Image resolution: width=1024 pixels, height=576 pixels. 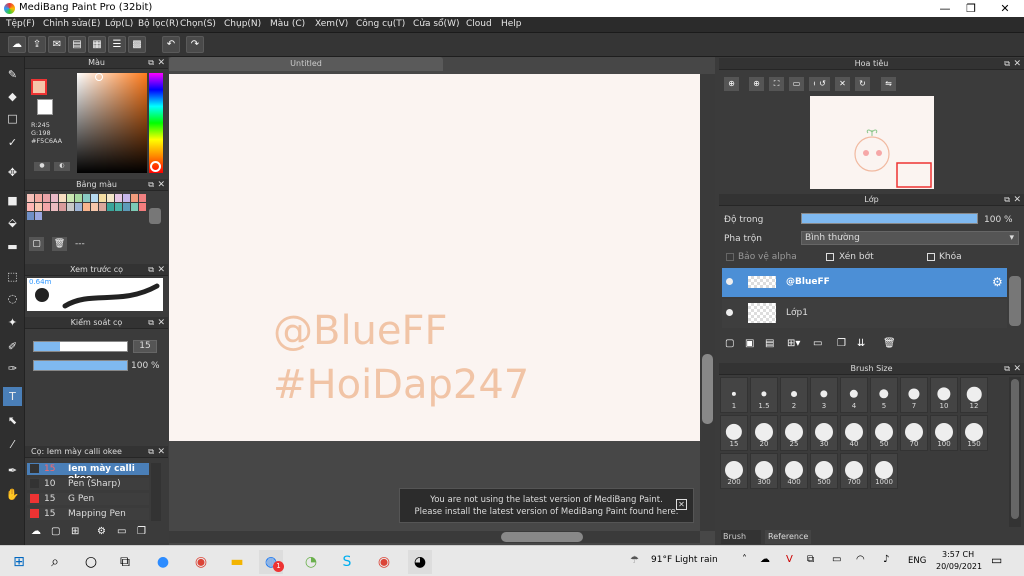 I want to click on hand-tool-icon: ✋, so click(x=12, y=494).